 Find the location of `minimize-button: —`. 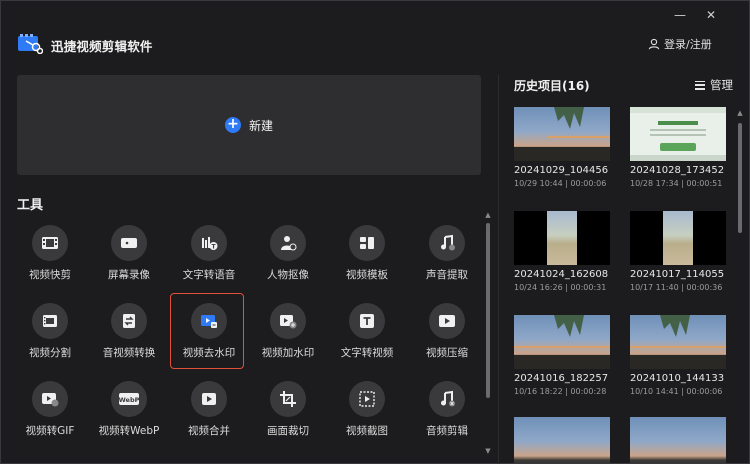

minimize-button: — is located at coordinates (680, 15).